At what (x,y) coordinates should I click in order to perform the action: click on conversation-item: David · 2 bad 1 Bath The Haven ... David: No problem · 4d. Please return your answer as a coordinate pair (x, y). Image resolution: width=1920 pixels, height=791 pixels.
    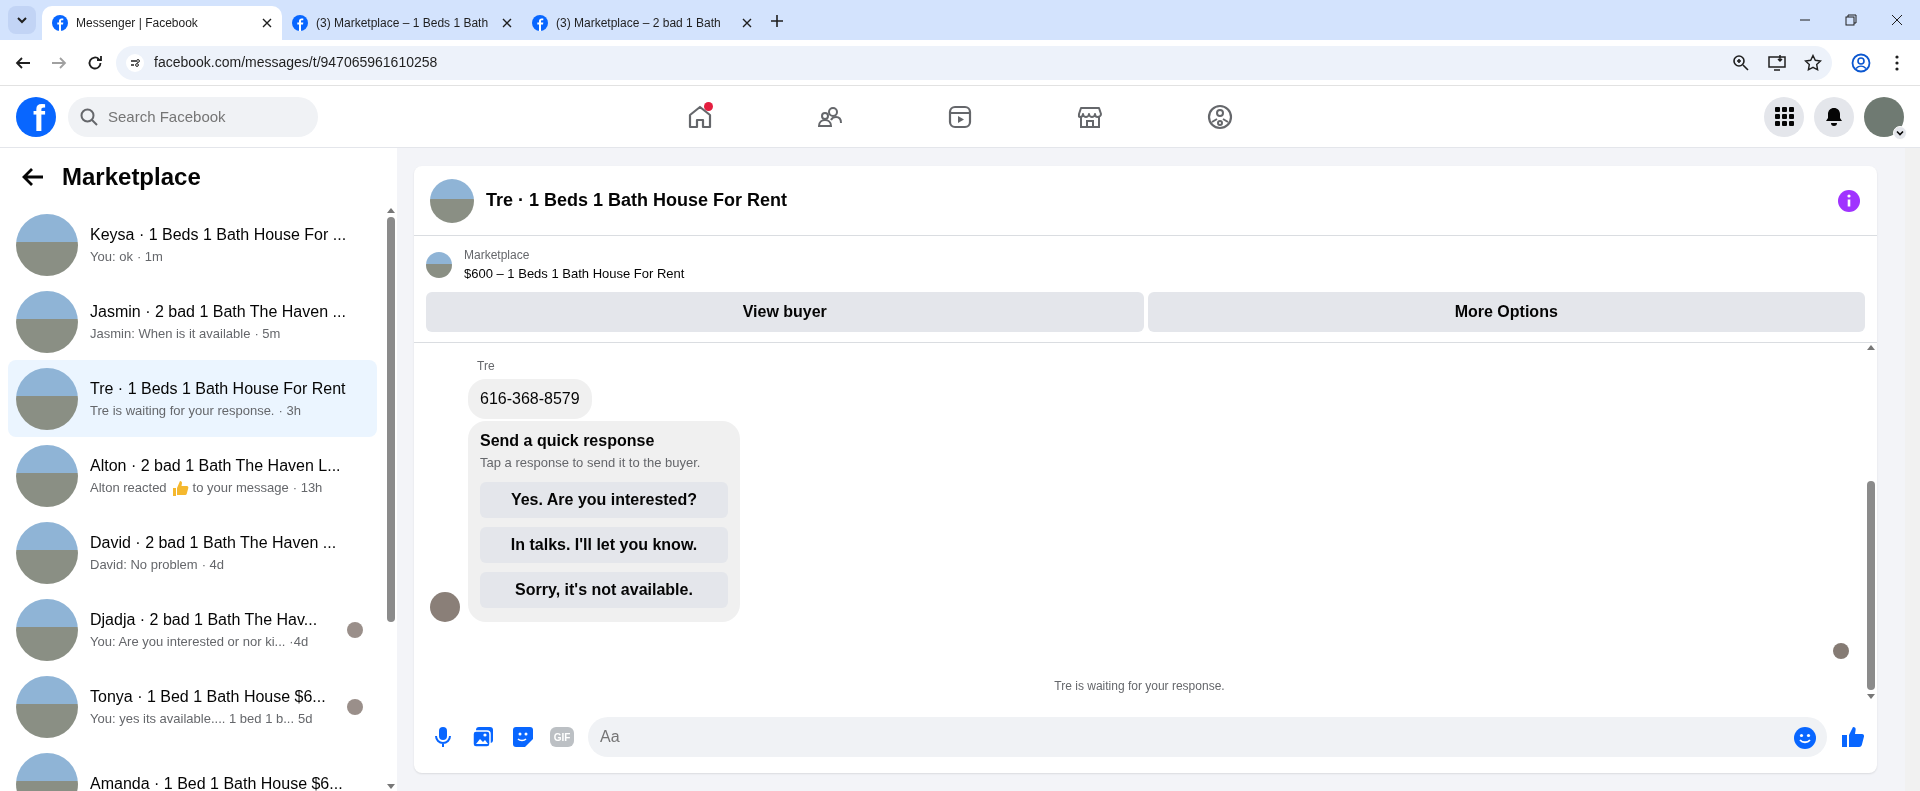
    Looking at the image, I should click on (192, 552).